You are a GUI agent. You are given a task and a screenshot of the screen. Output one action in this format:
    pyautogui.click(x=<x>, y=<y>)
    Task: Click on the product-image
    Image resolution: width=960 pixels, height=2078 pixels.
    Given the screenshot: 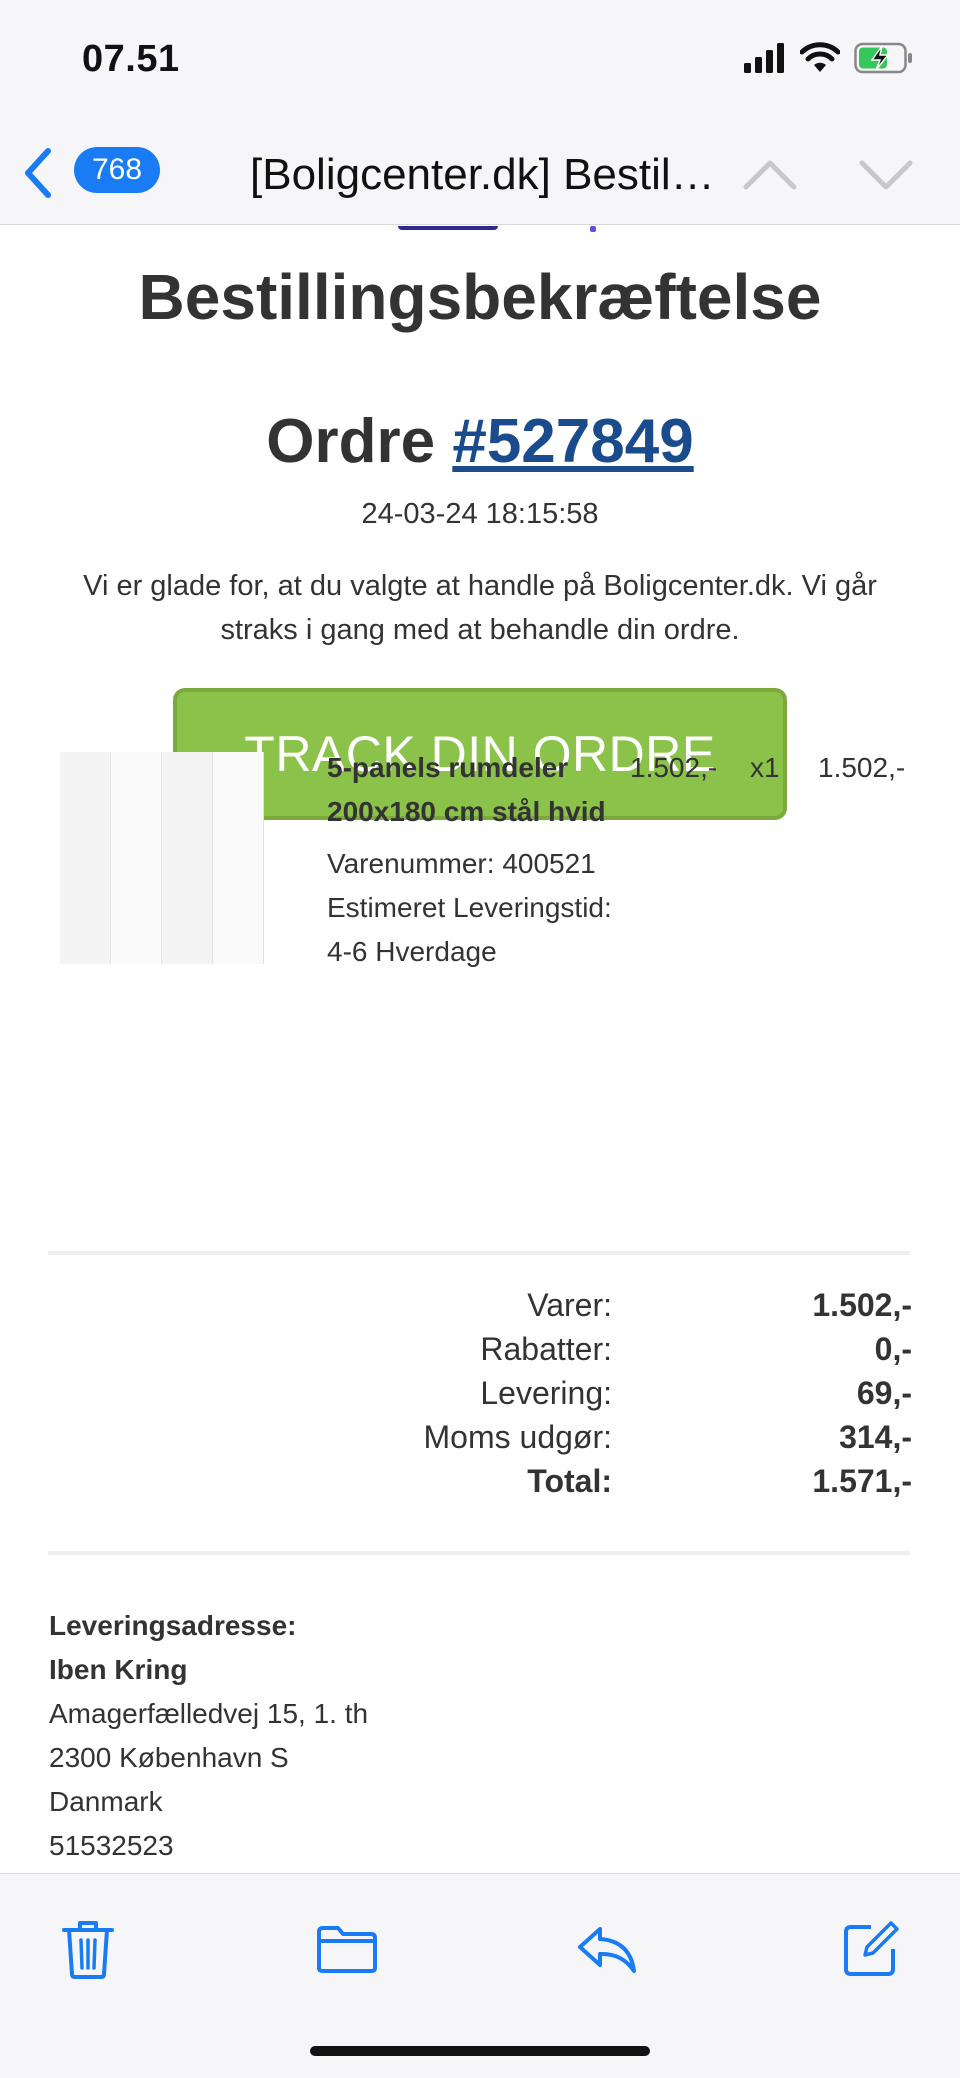 What is the action you would take?
    pyautogui.click(x=162, y=858)
    